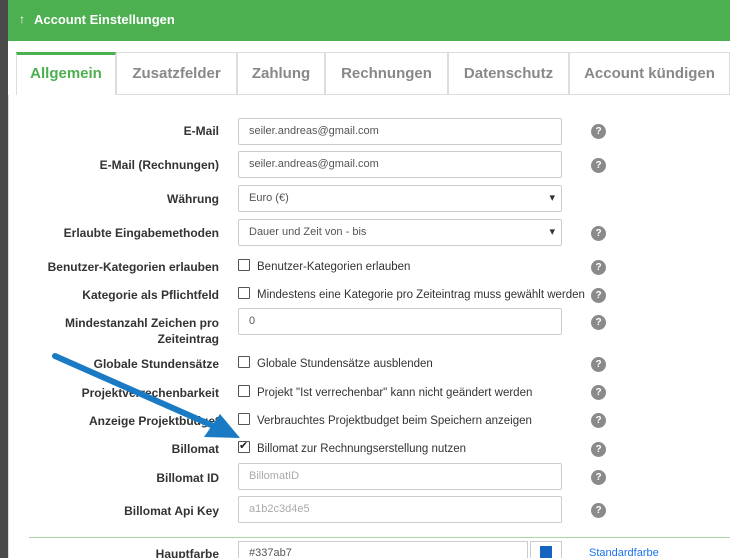  What do you see at coordinates (244, 446) in the screenshot?
I see `checkbox-checked-icon` at bounding box center [244, 446].